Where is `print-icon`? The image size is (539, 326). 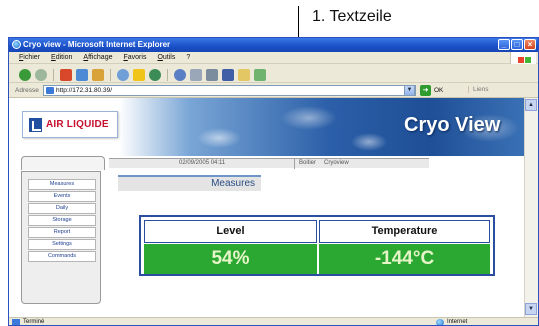 print-icon is located at coordinates (212, 74).